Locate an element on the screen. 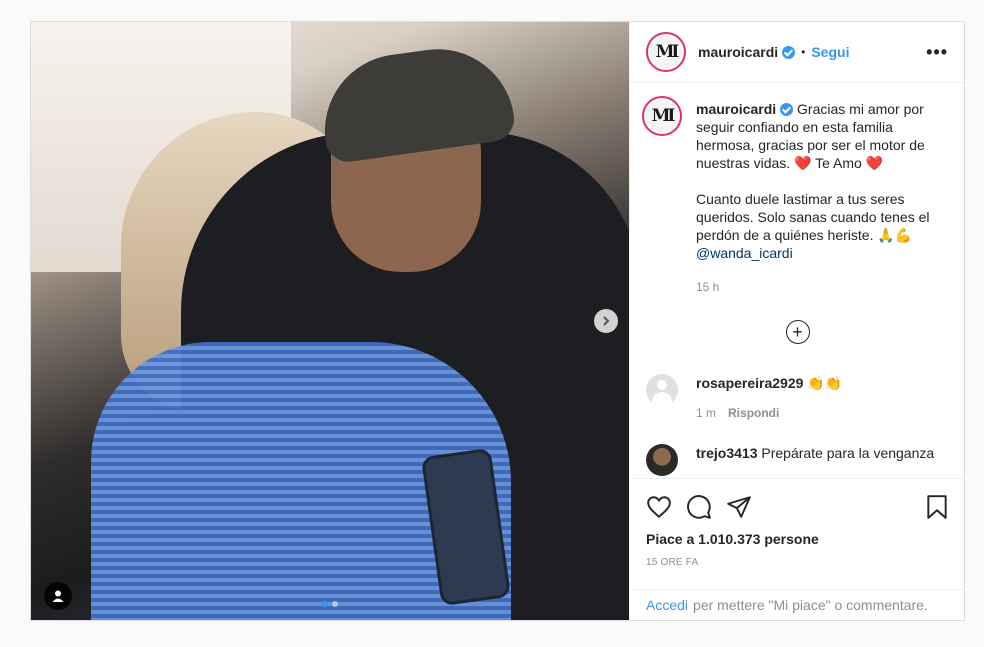 The height and width of the screenshot is (647, 984). plus-circle-icon: + is located at coordinates (797, 332).